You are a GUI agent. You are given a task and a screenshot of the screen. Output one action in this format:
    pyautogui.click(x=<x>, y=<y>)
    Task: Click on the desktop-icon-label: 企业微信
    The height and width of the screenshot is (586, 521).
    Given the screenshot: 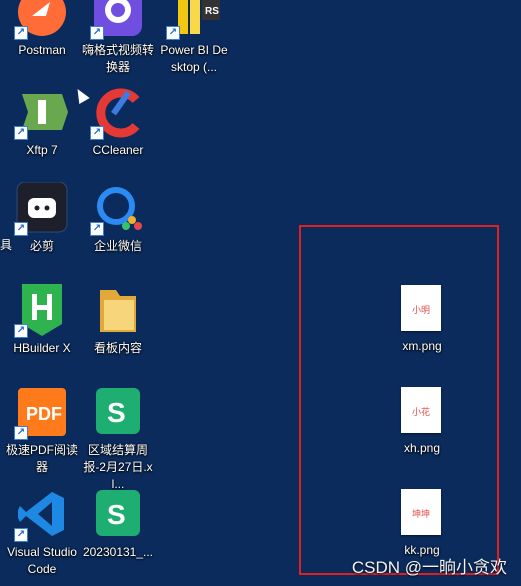 What is the action you would take?
    pyautogui.click(x=117, y=246)
    